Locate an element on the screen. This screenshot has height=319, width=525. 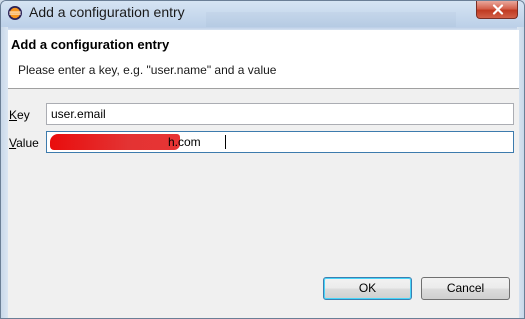
key-label-rest: ey is located at coordinates (23, 115).